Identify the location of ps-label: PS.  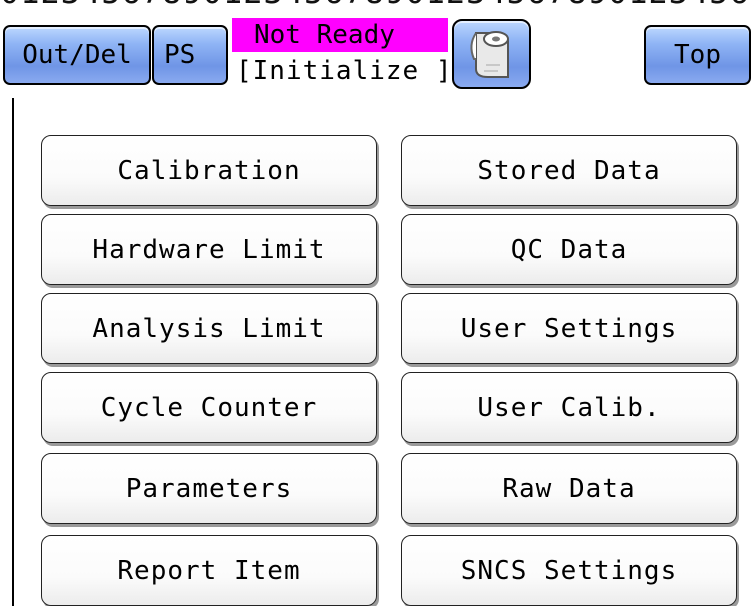
(180, 55).